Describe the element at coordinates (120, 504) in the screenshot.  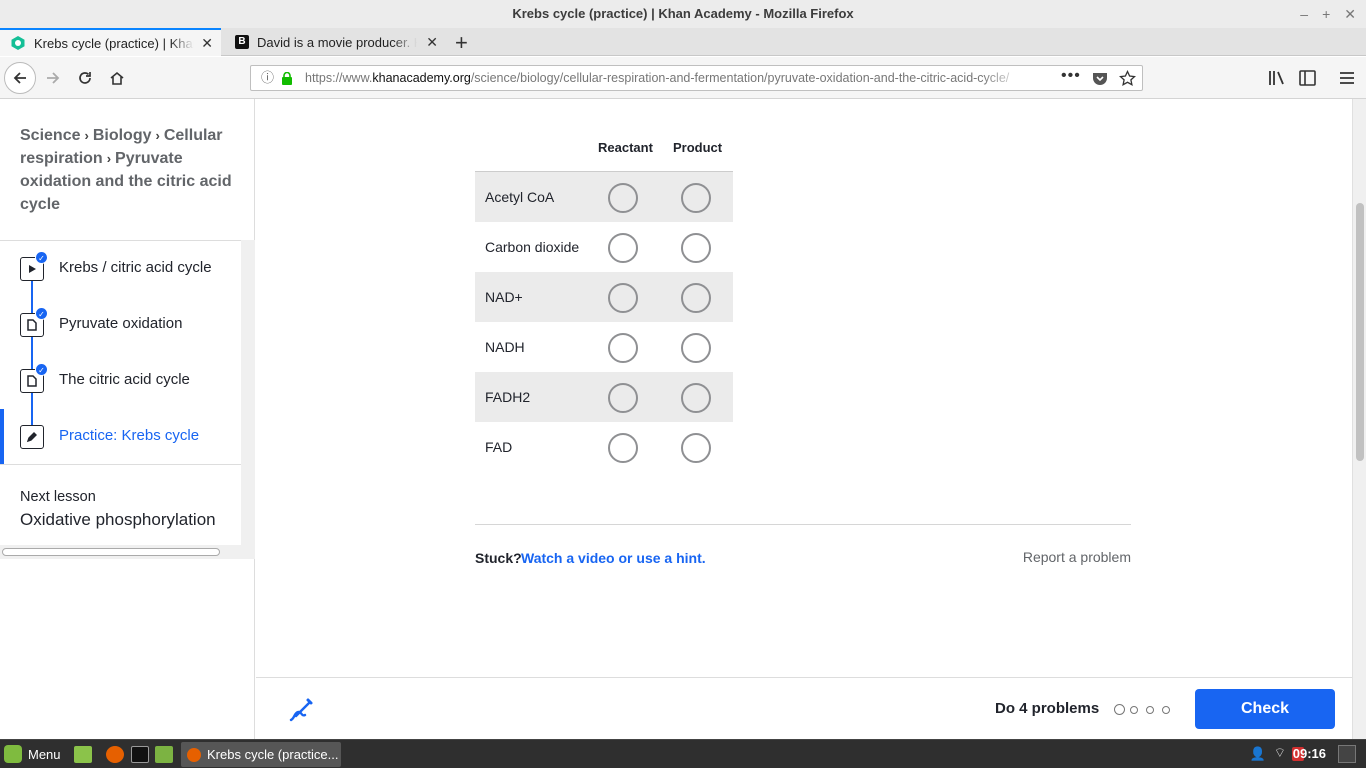
I see `next-lesson: Next lesson Oxidative phosphorylation` at that location.